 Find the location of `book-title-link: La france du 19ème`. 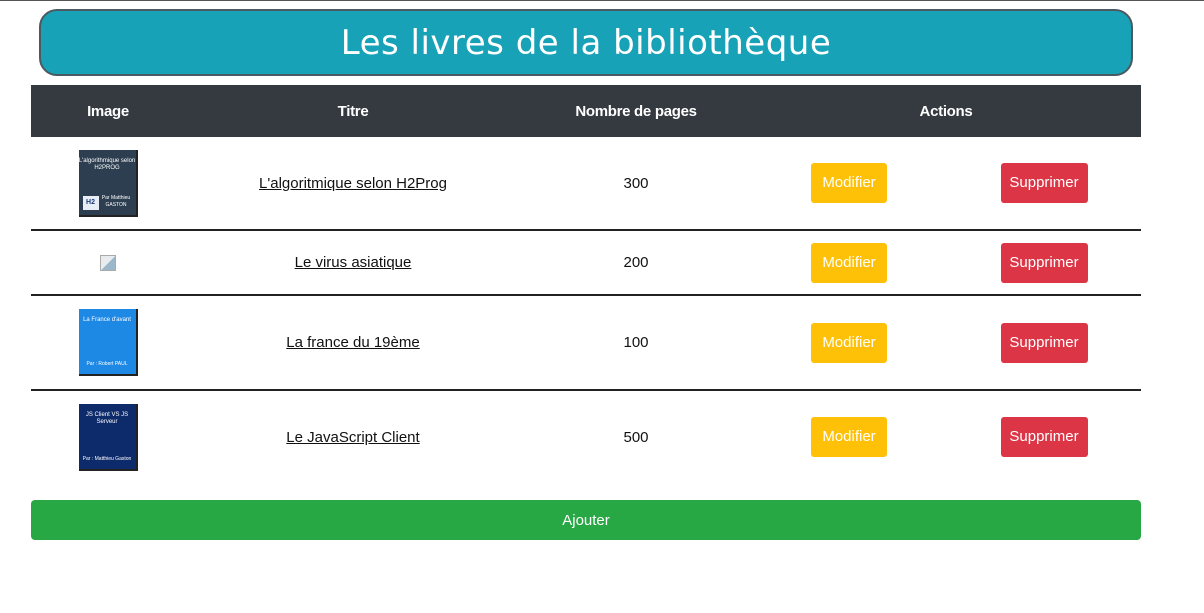

book-title-link: La france du 19ème is located at coordinates (352, 342).